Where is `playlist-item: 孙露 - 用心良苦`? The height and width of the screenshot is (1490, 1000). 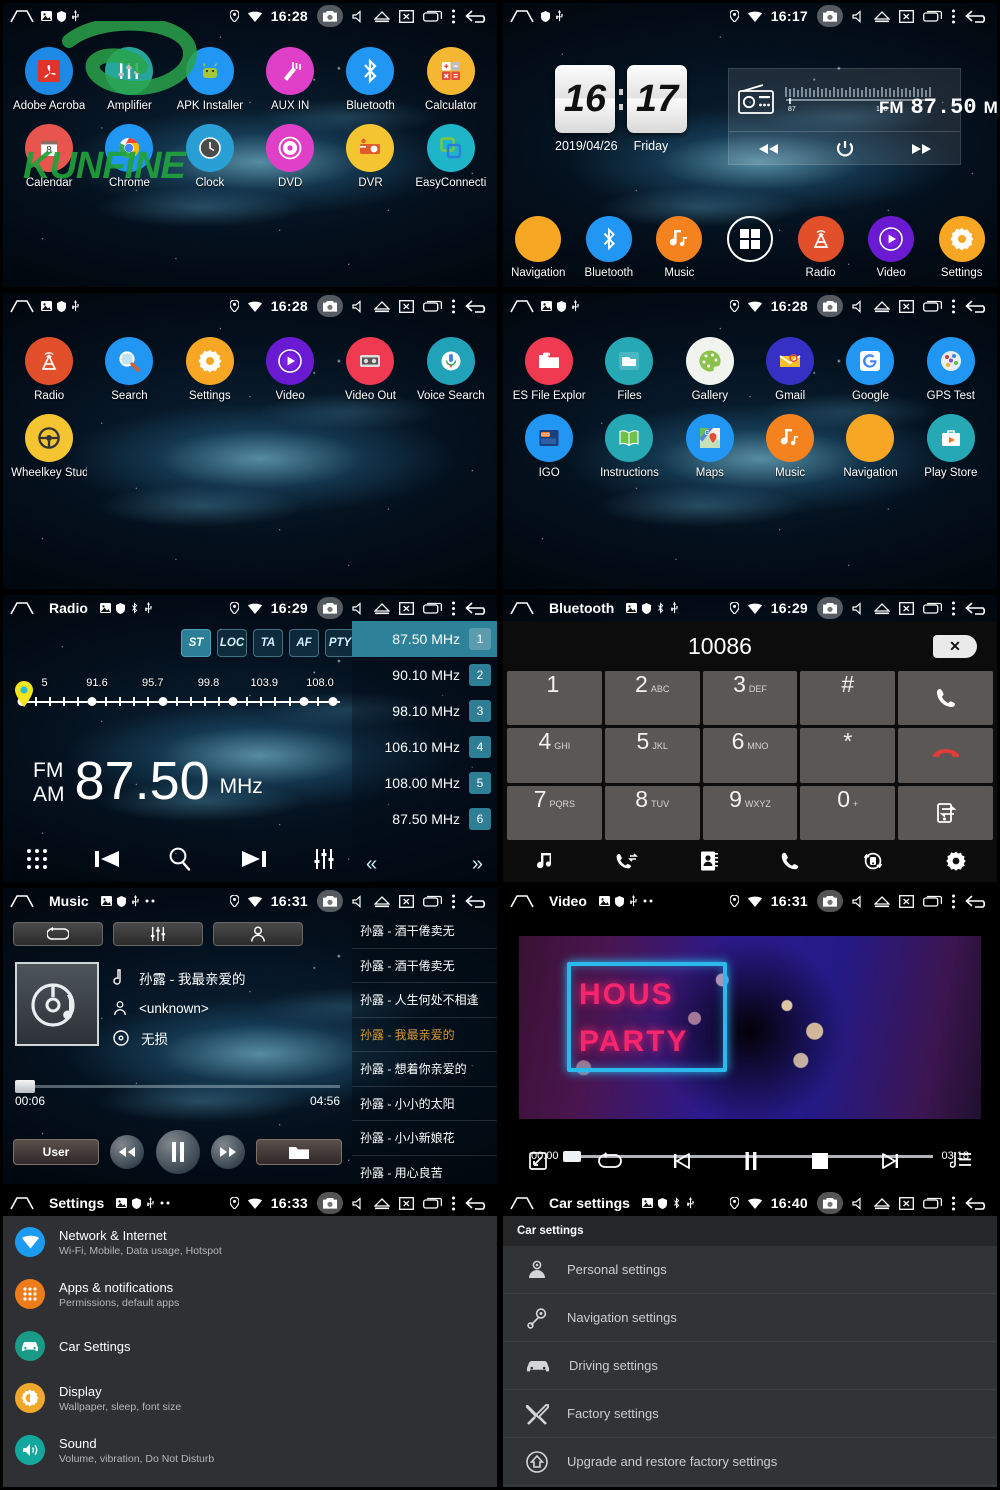 playlist-item: 孙露 - 用心良苦 is located at coordinates (424, 1170).